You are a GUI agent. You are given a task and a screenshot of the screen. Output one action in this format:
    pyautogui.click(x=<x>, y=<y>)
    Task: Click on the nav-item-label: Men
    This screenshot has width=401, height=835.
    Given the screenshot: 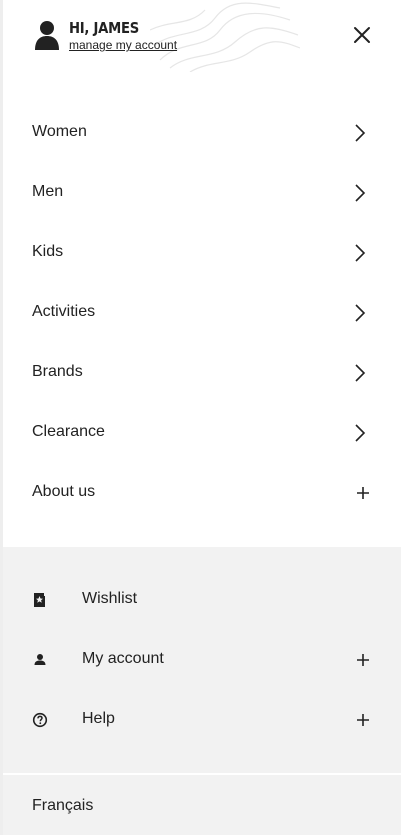 What is the action you would take?
    pyautogui.click(x=48, y=191)
    